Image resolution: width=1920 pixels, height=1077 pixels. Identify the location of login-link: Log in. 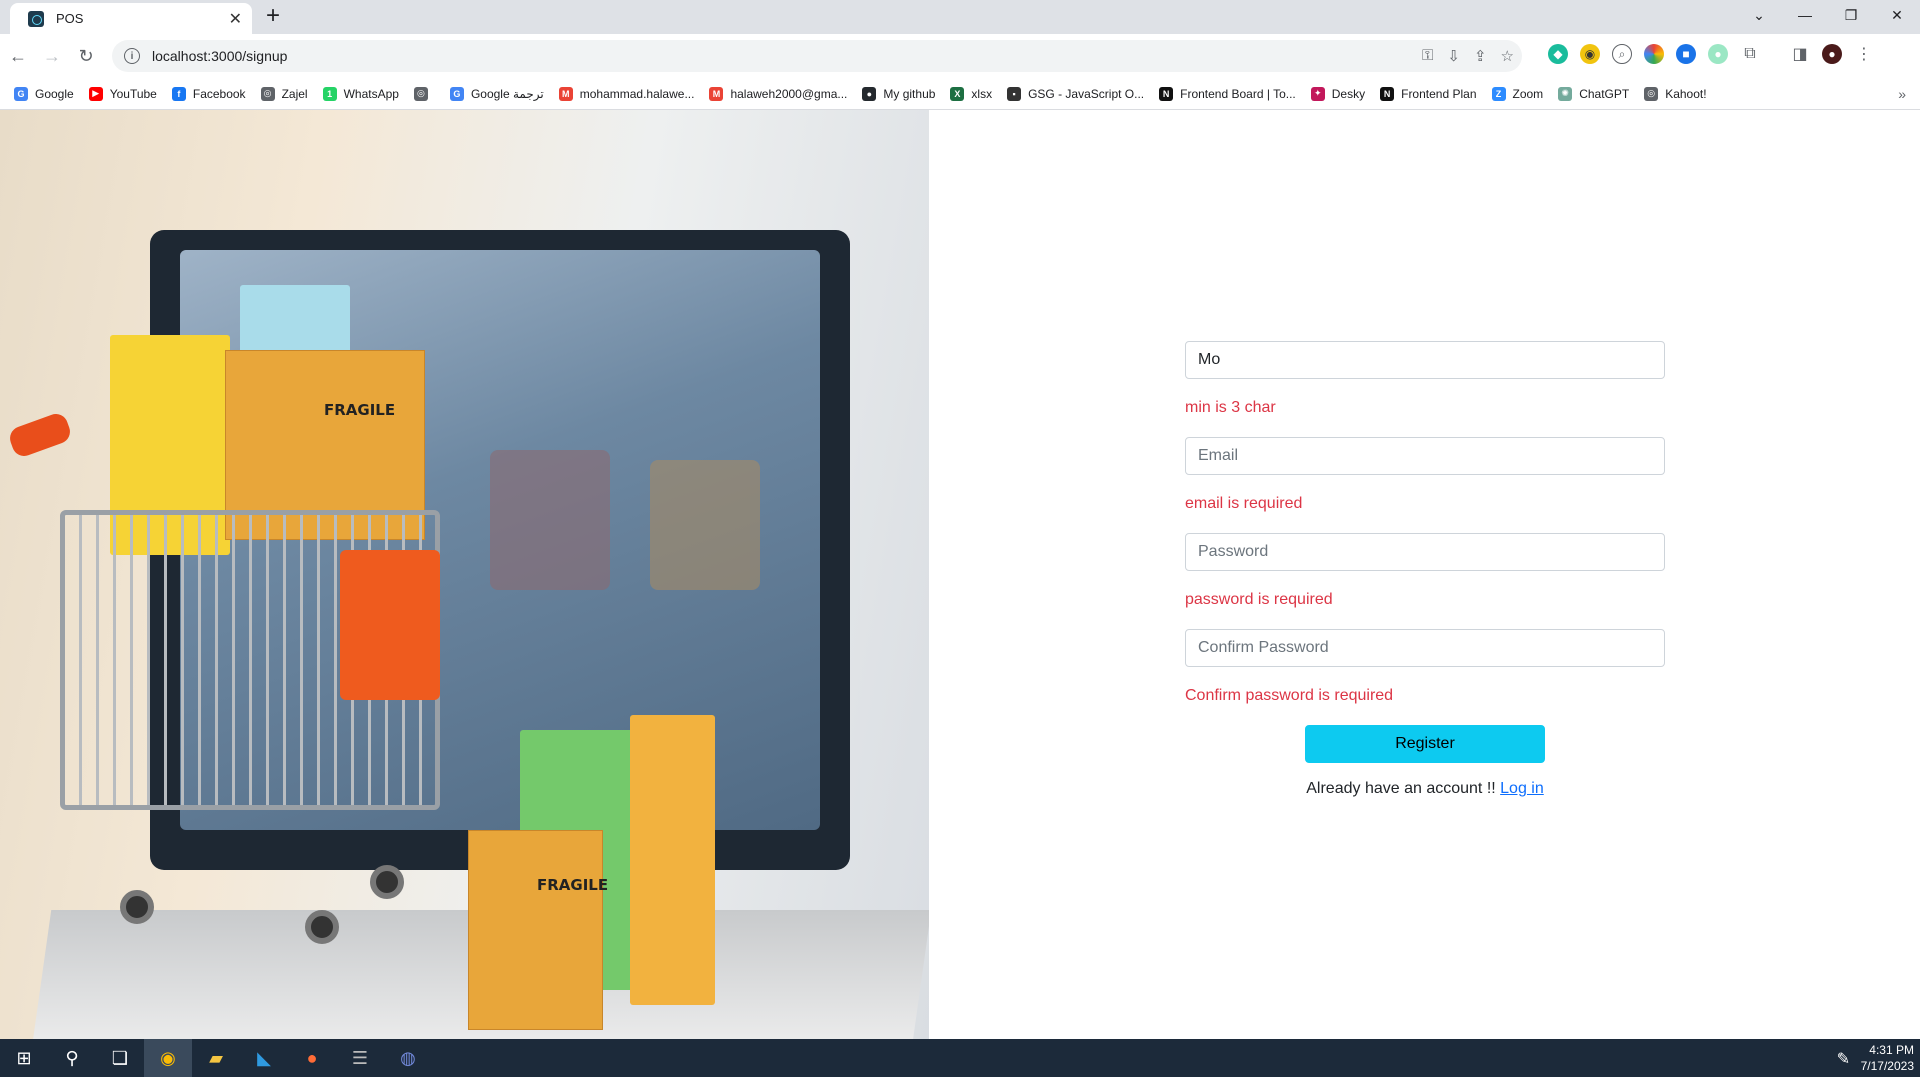
(1522, 788).